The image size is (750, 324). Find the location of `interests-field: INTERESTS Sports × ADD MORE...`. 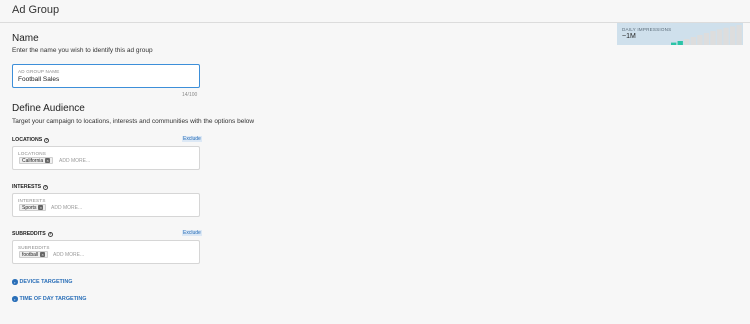

interests-field: INTERESTS Sports × ADD MORE... is located at coordinates (106, 205).